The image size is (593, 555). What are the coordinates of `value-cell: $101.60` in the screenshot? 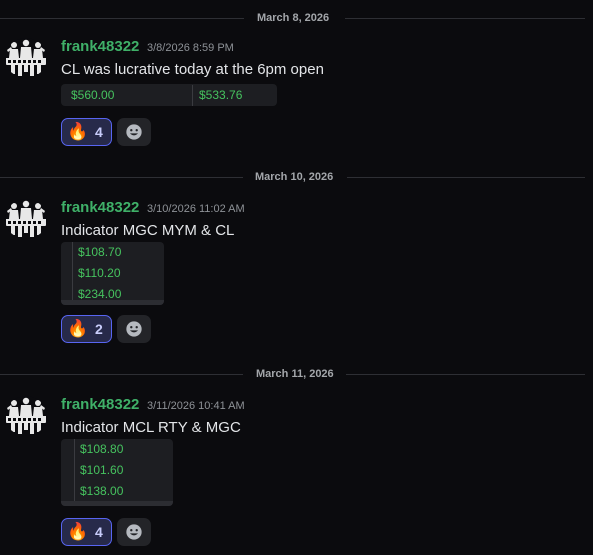 It's located at (102, 470).